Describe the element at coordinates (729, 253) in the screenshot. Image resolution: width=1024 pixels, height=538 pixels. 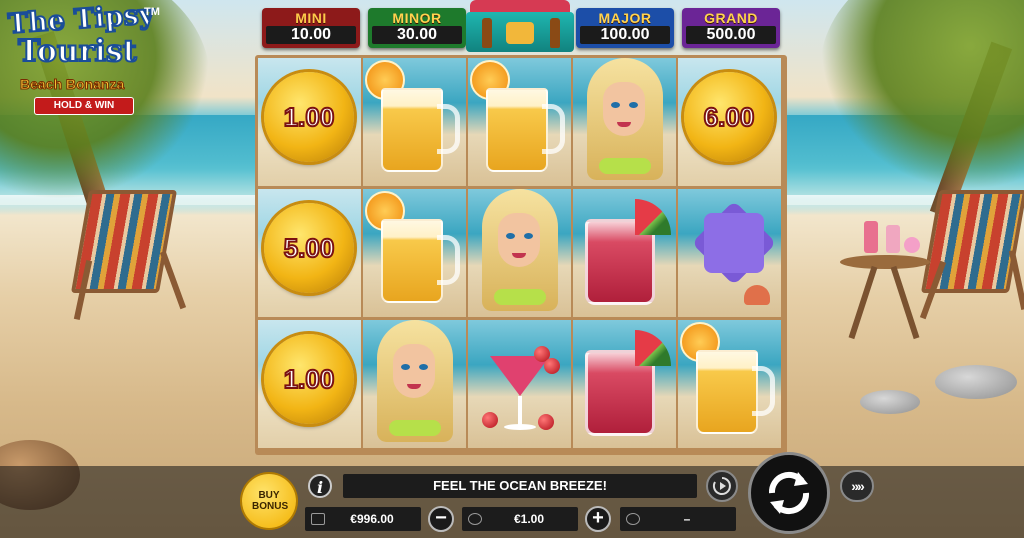
I see `starfish-symbol` at that location.